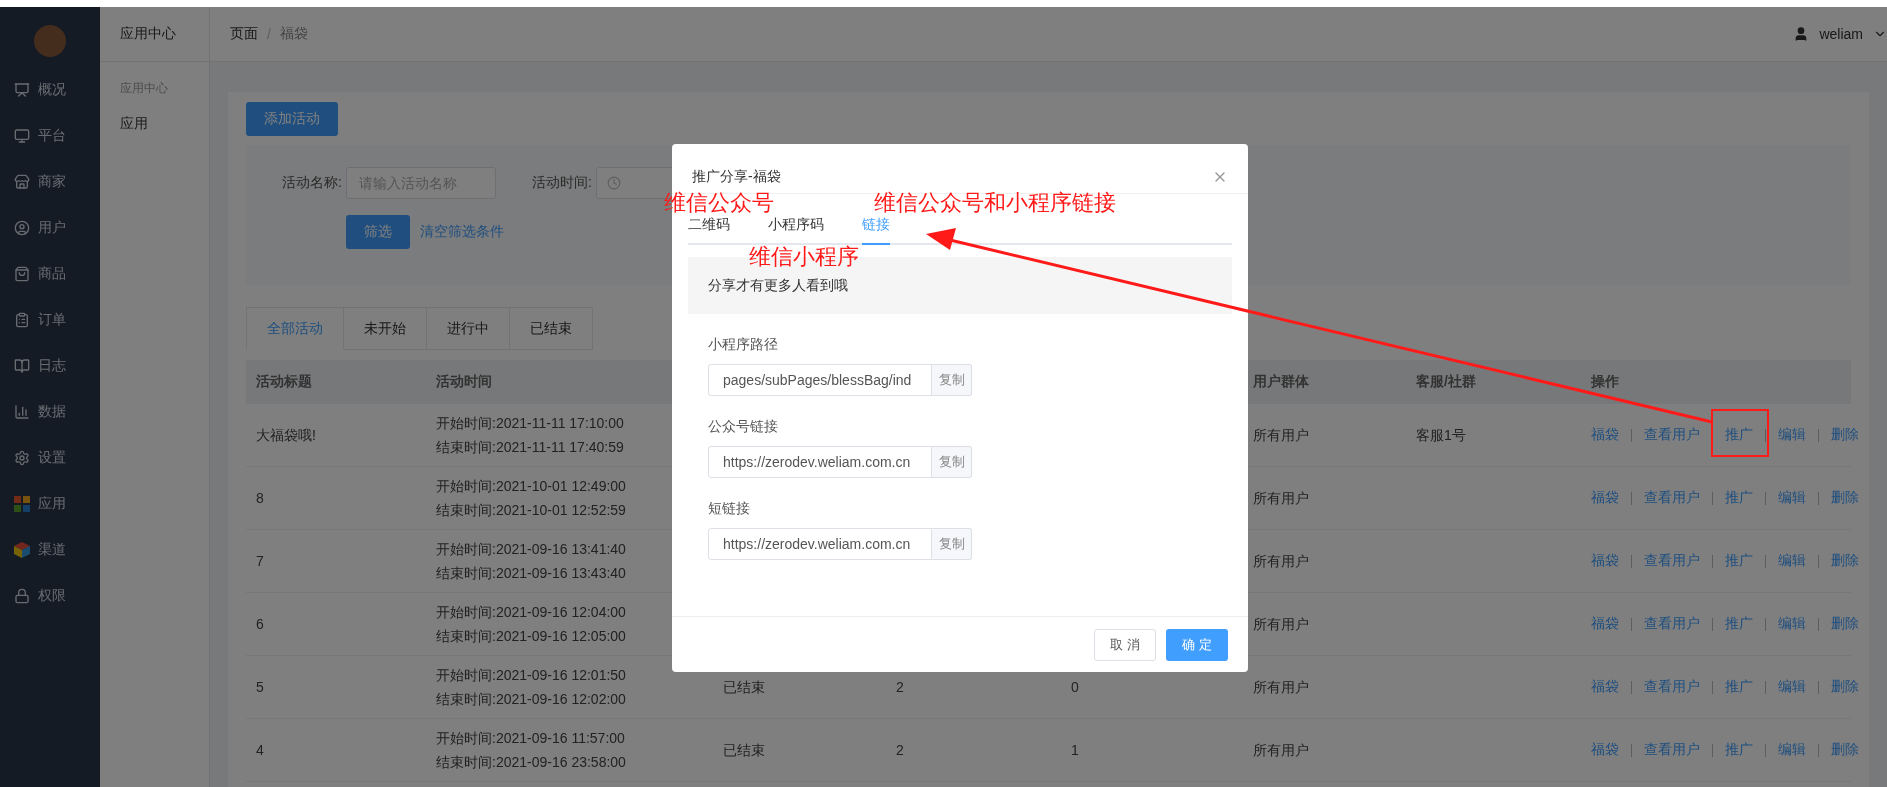 The height and width of the screenshot is (787, 1887). What do you see at coordinates (260, 624) in the screenshot?
I see `table-cell-text: 6` at bounding box center [260, 624].